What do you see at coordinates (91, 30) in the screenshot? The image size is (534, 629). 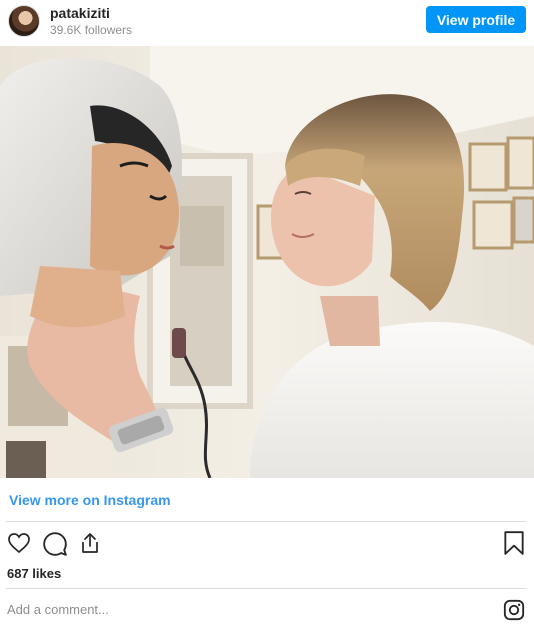 I see `follower-count: 39.6K followers` at bounding box center [91, 30].